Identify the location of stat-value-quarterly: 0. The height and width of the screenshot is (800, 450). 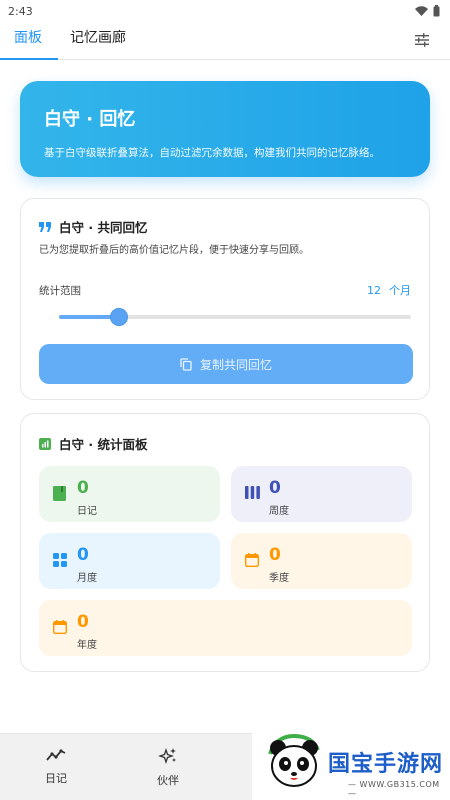
(275, 555).